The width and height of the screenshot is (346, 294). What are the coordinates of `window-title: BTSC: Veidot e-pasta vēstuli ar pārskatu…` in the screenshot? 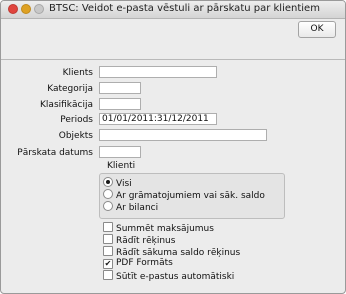 It's located at (184, 8).